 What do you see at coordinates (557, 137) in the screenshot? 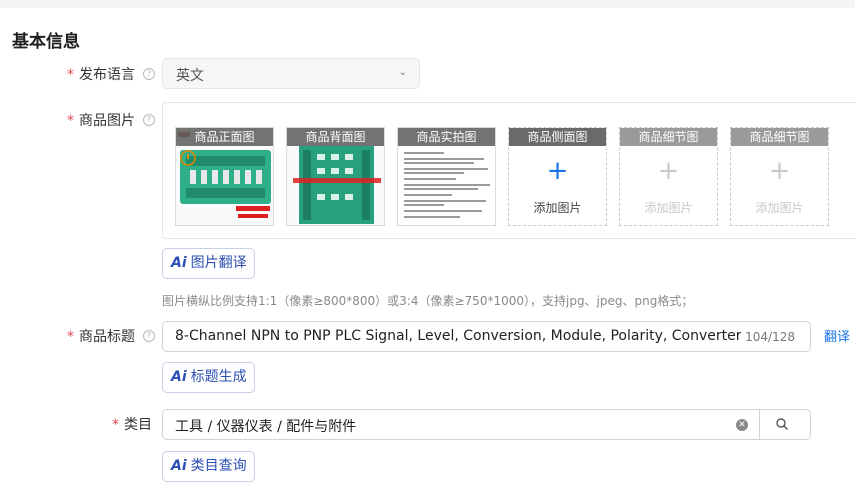
I see `image-slot-caption: 商品侧面图` at bounding box center [557, 137].